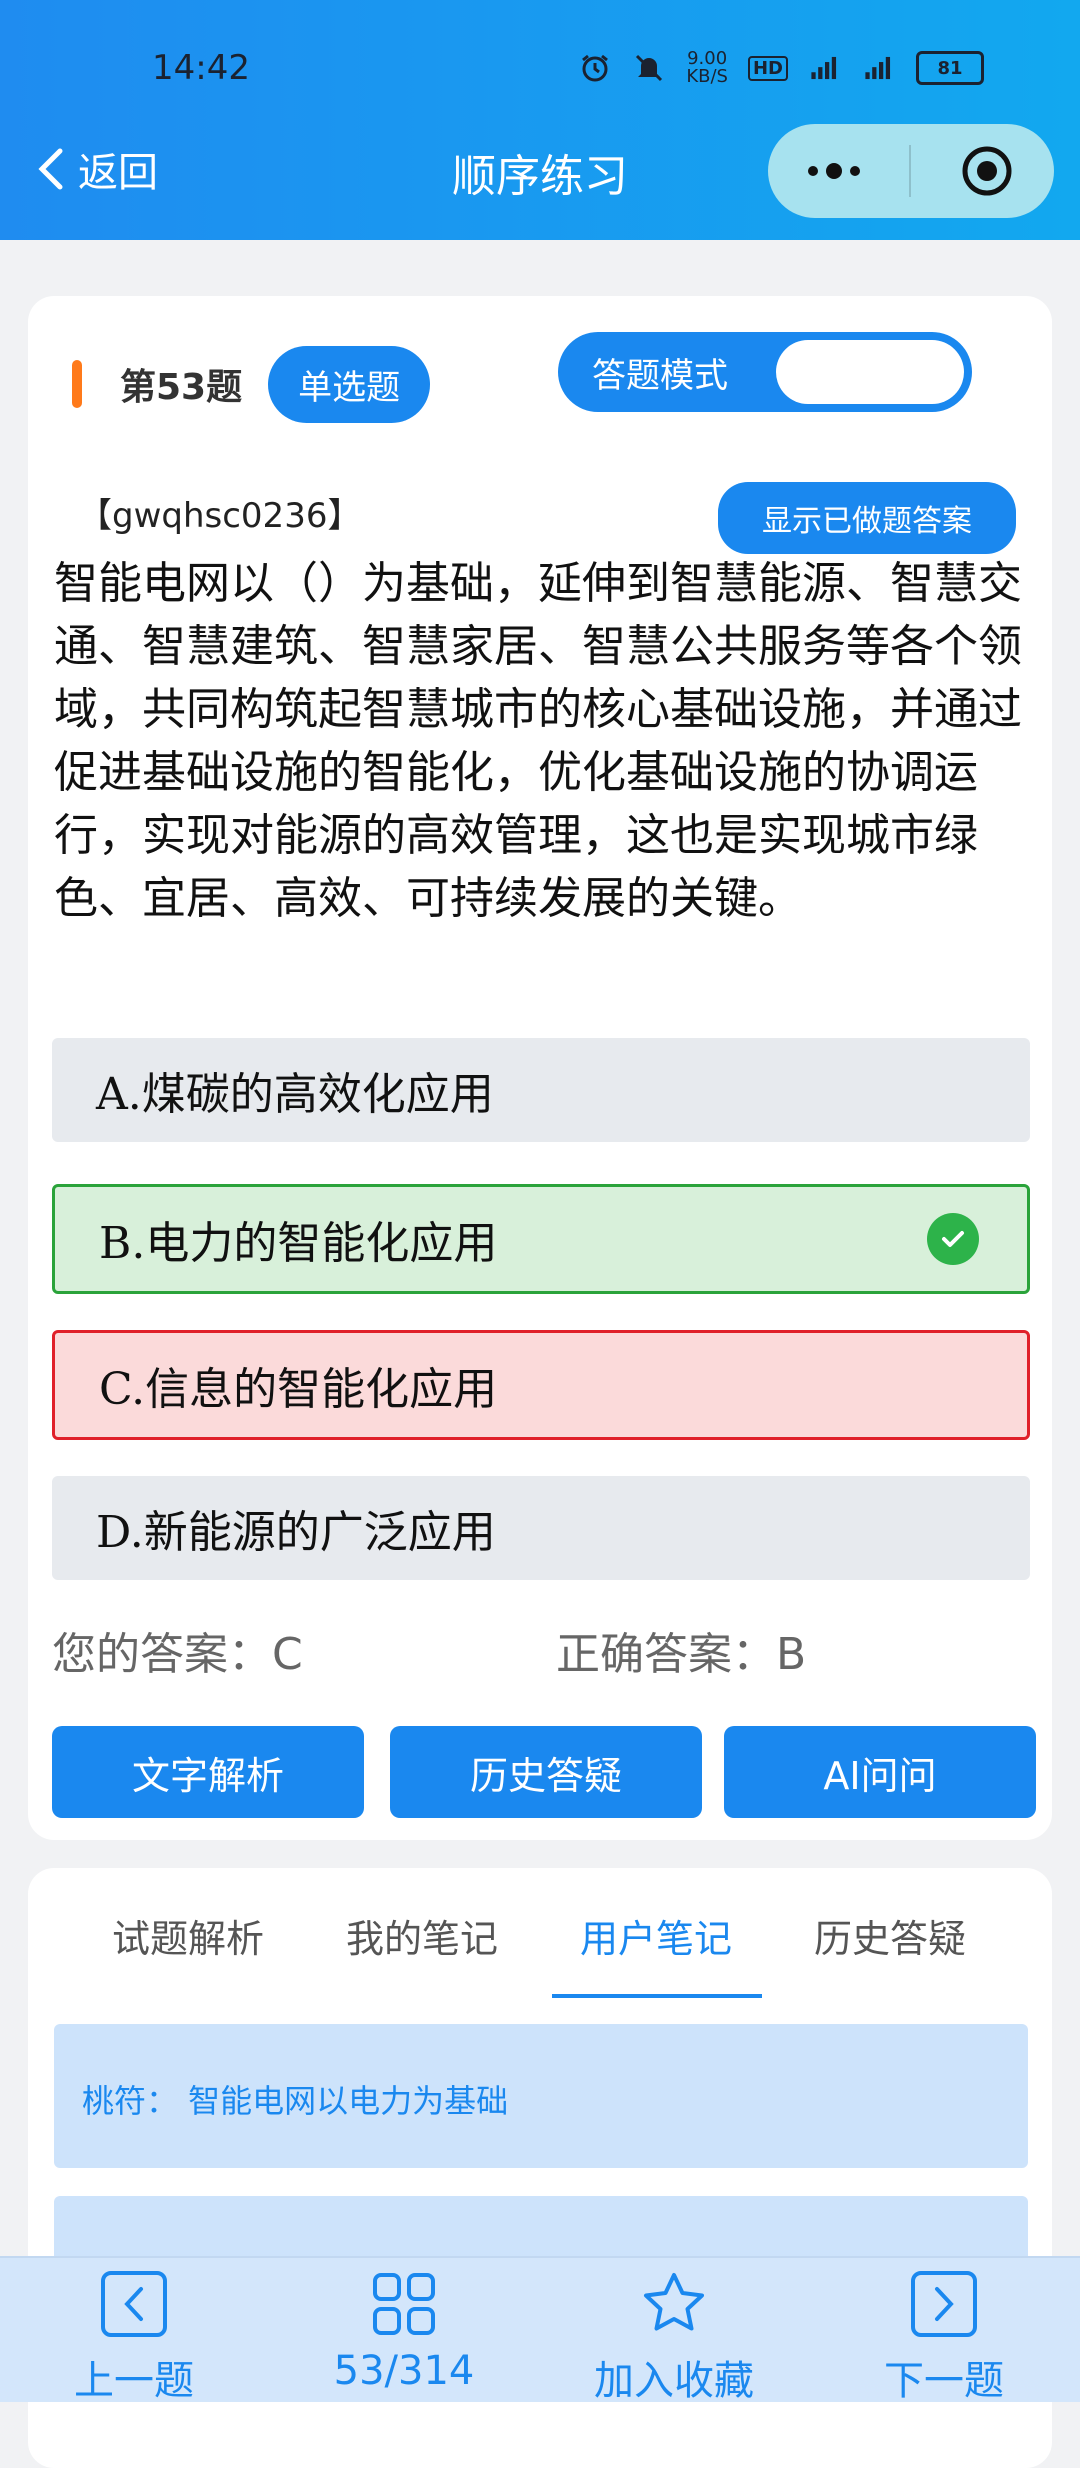  Describe the element at coordinates (540, 2330) in the screenshot. I see `bottom-nav: 上一题 53/314 加入收藏 下一题` at that location.